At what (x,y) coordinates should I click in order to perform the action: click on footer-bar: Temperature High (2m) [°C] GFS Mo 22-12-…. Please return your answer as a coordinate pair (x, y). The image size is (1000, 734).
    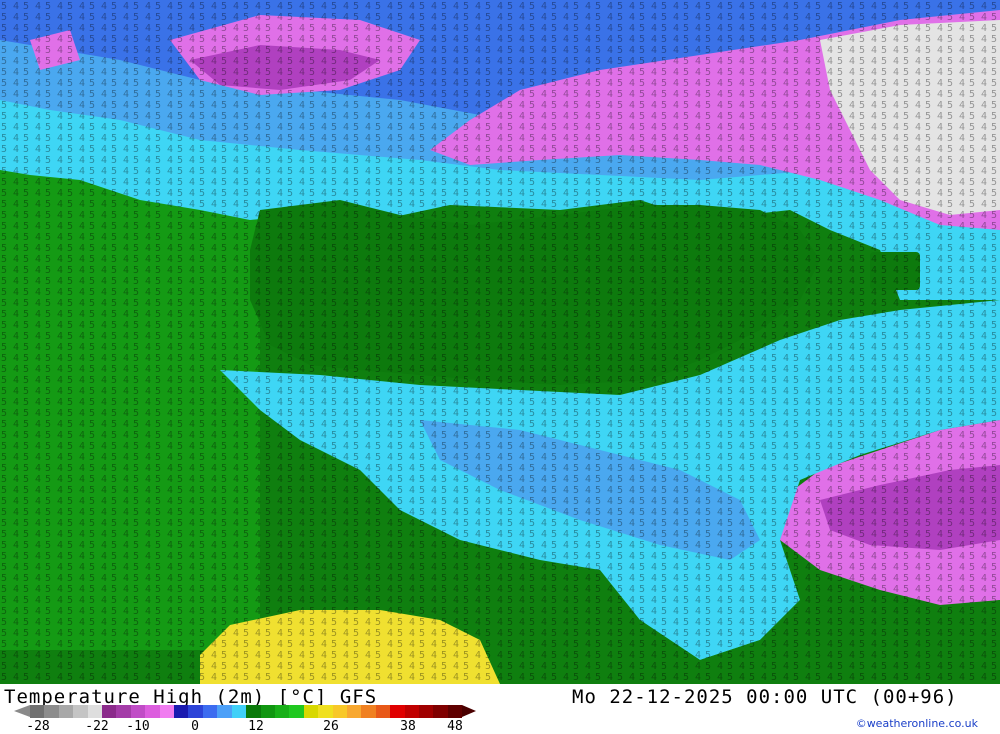
    Looking at the image, I should click on (500, 709).